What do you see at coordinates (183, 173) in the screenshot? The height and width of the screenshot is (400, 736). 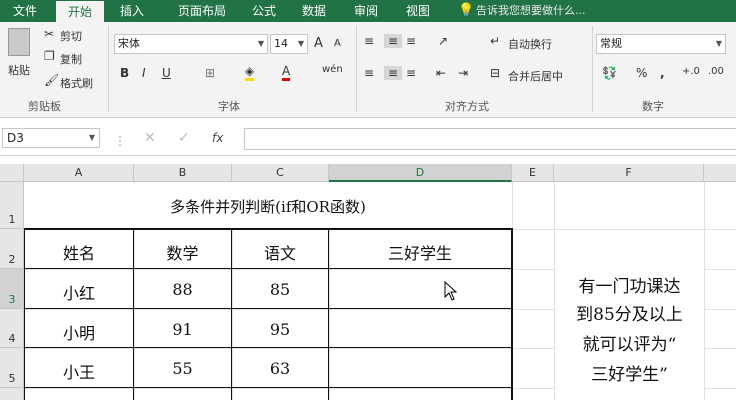 I see `column-header-b: B` at bounding box center [183, 173].